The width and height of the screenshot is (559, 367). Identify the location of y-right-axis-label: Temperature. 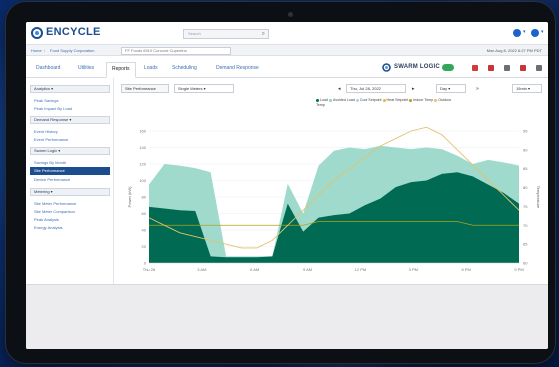
(538, 197).